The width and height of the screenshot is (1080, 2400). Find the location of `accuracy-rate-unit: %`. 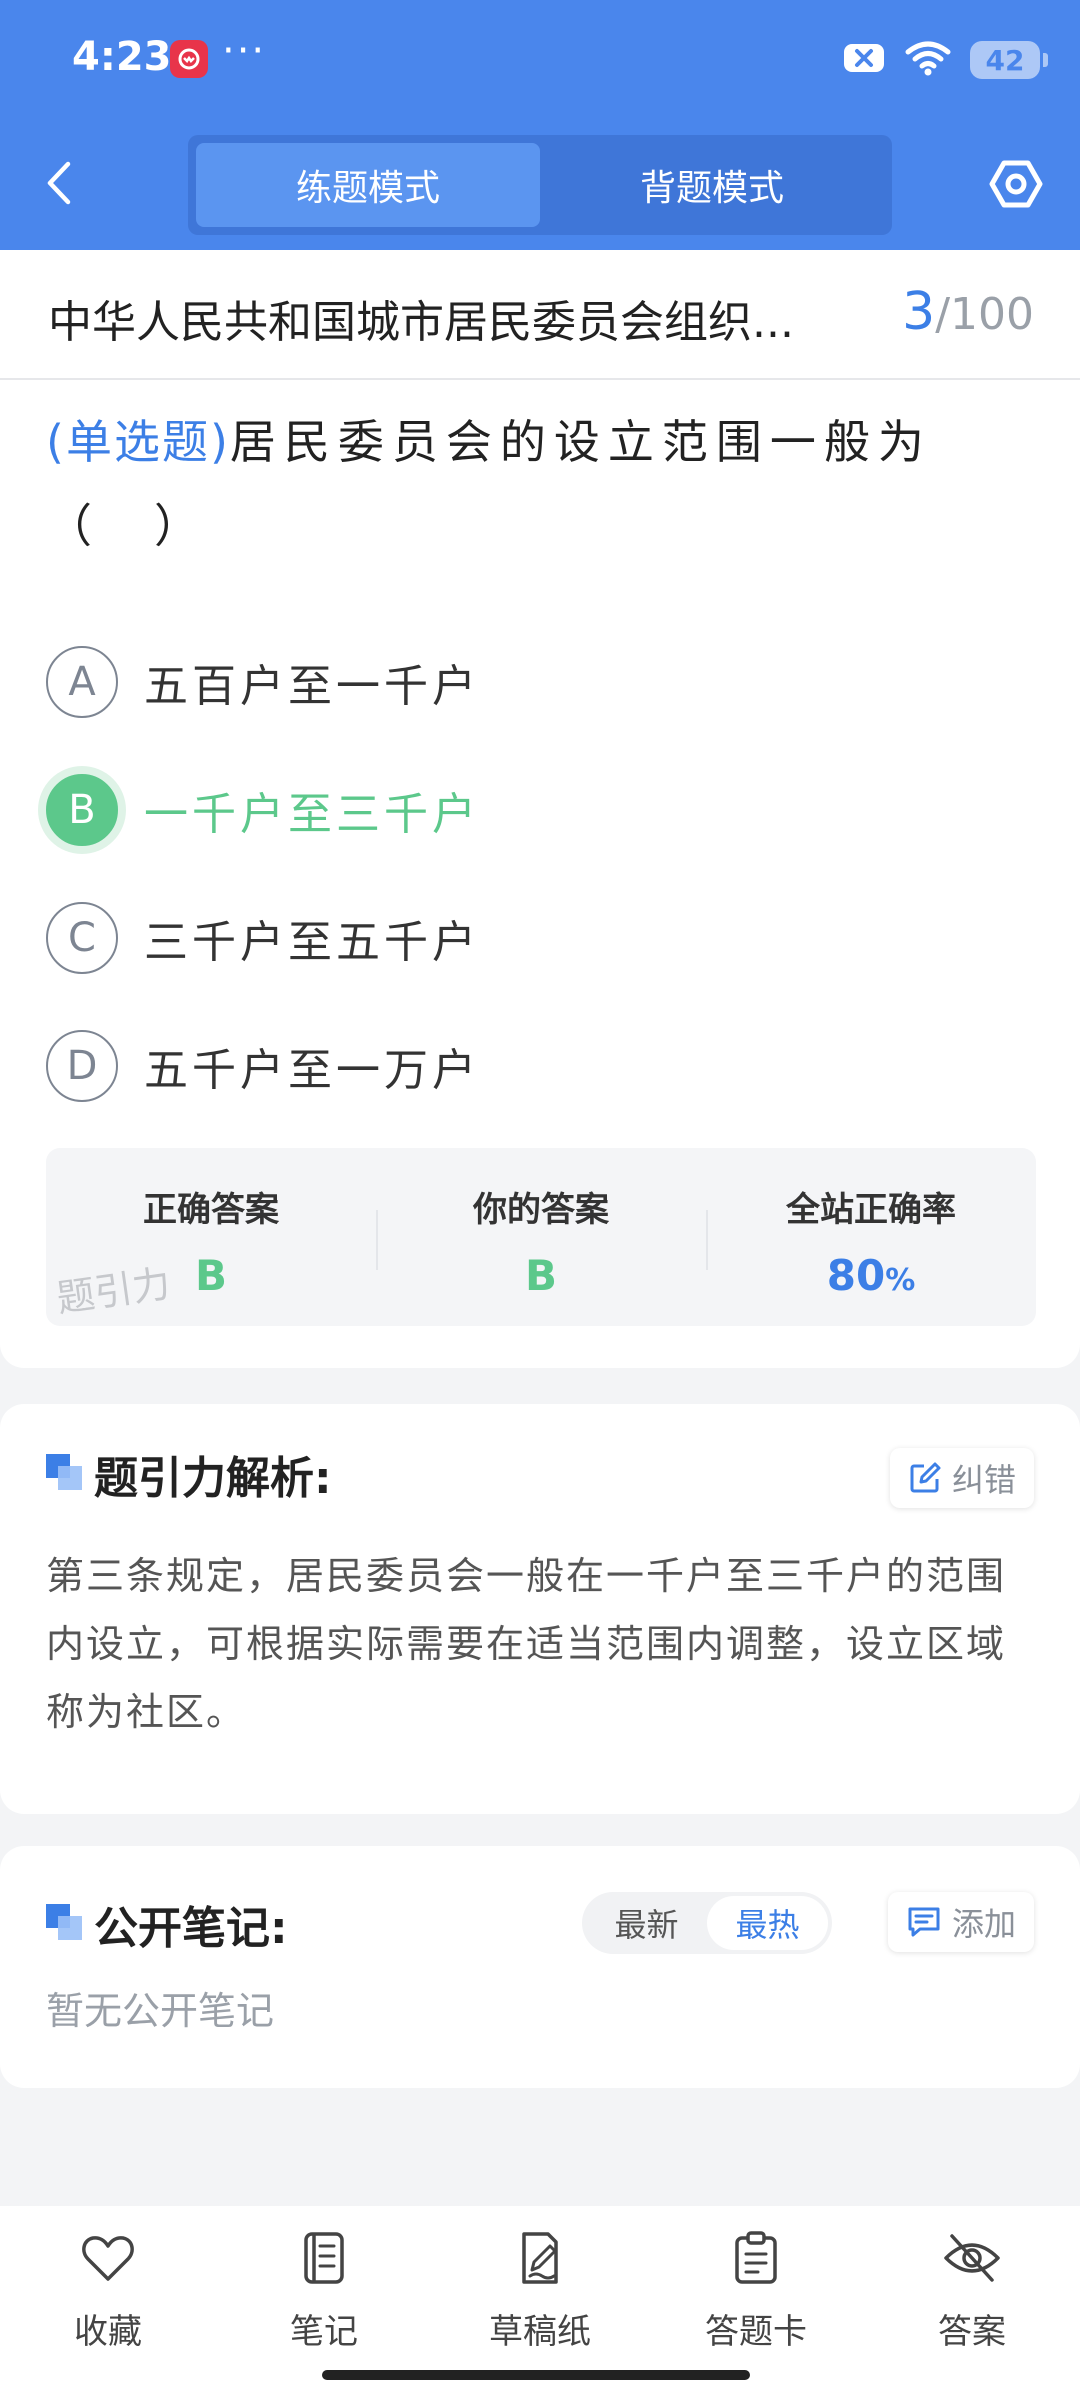

accuracy-rate-unit: % is located at coordinates (900, 1280).